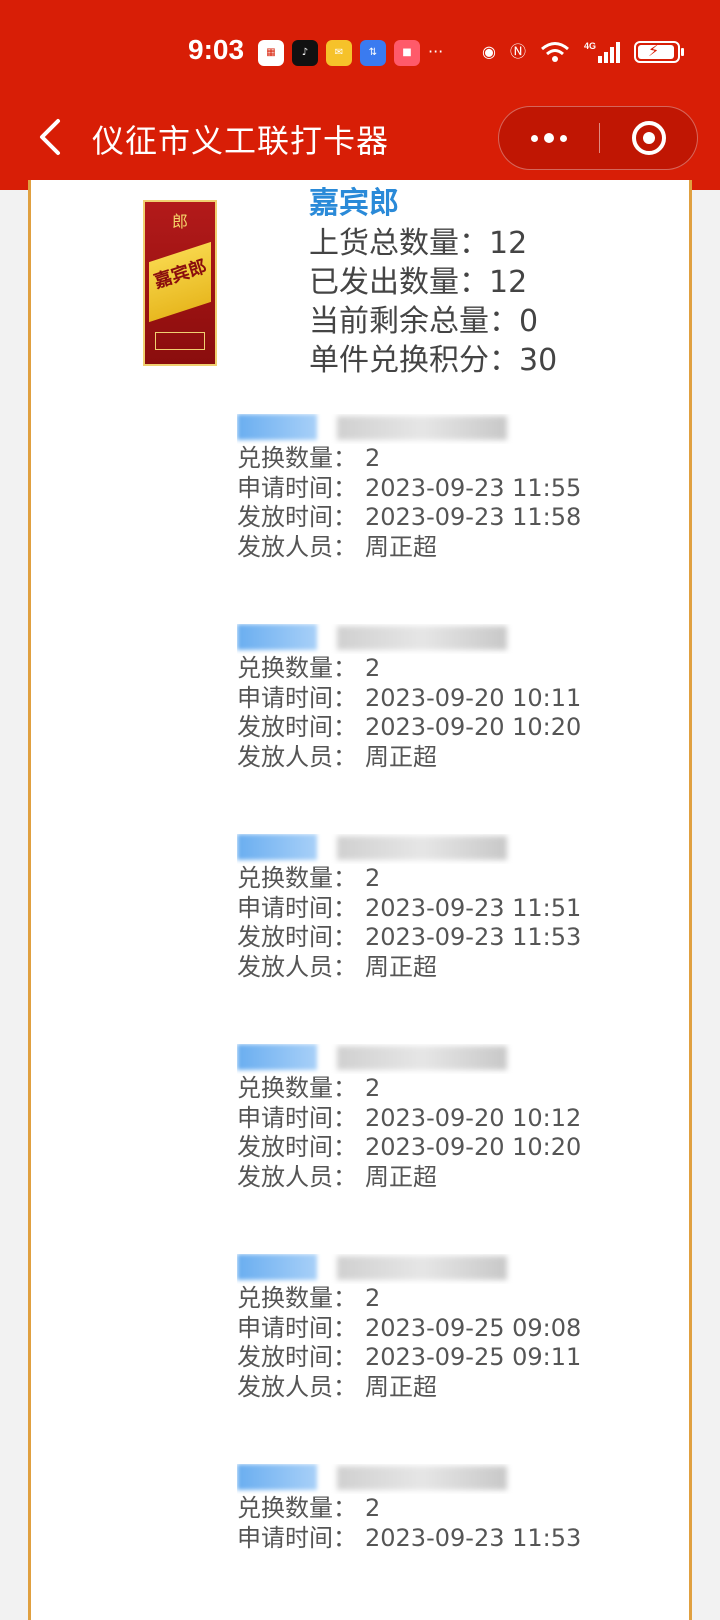 The width and height of the screenshot is (720, 1620). What do you see at coordinates (409, 1357) in the screenshot?
I see `record-issue-time: 发放时间： 2023-09-25 09:11` at bounding box center [409, 1357].